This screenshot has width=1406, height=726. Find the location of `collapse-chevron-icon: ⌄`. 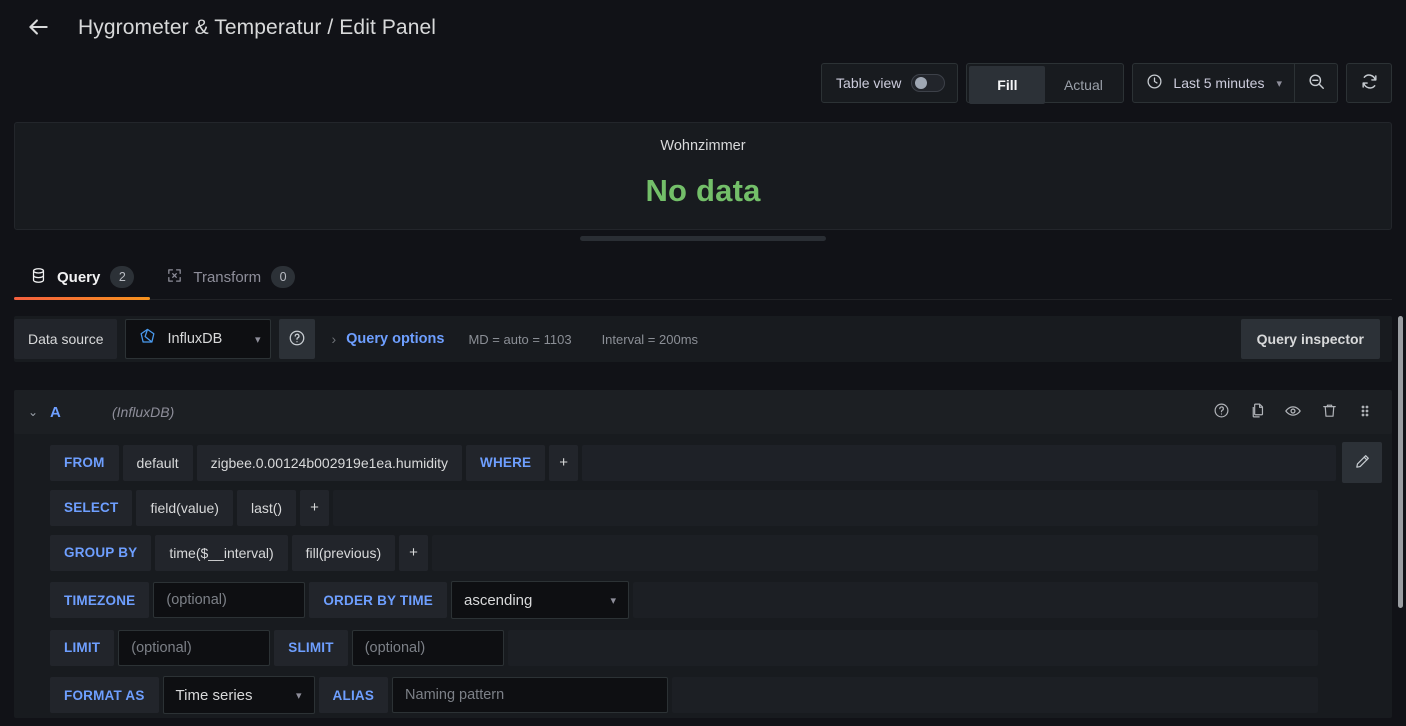

collapse-chevron-icon: ⌄ is located at coordinates (39, 412).